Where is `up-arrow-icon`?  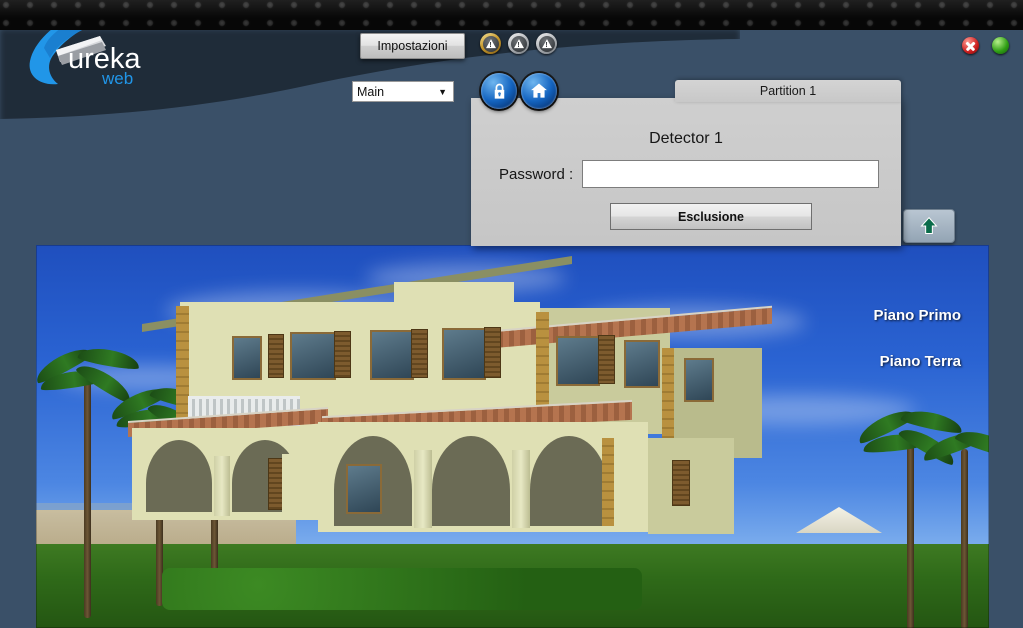 up-arrow-icon is located at coordinates (929, 226).